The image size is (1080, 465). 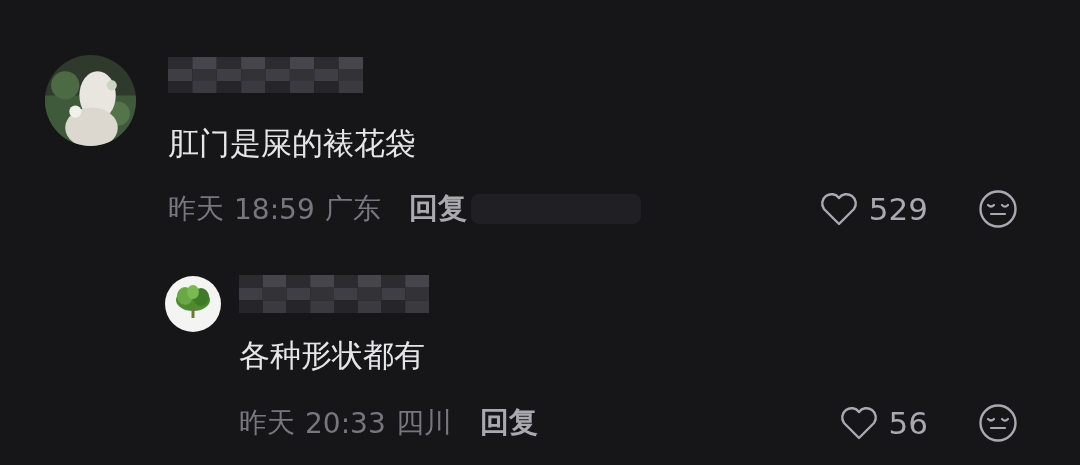 I want to click on like-button: 529, so click(x=873, y=209).